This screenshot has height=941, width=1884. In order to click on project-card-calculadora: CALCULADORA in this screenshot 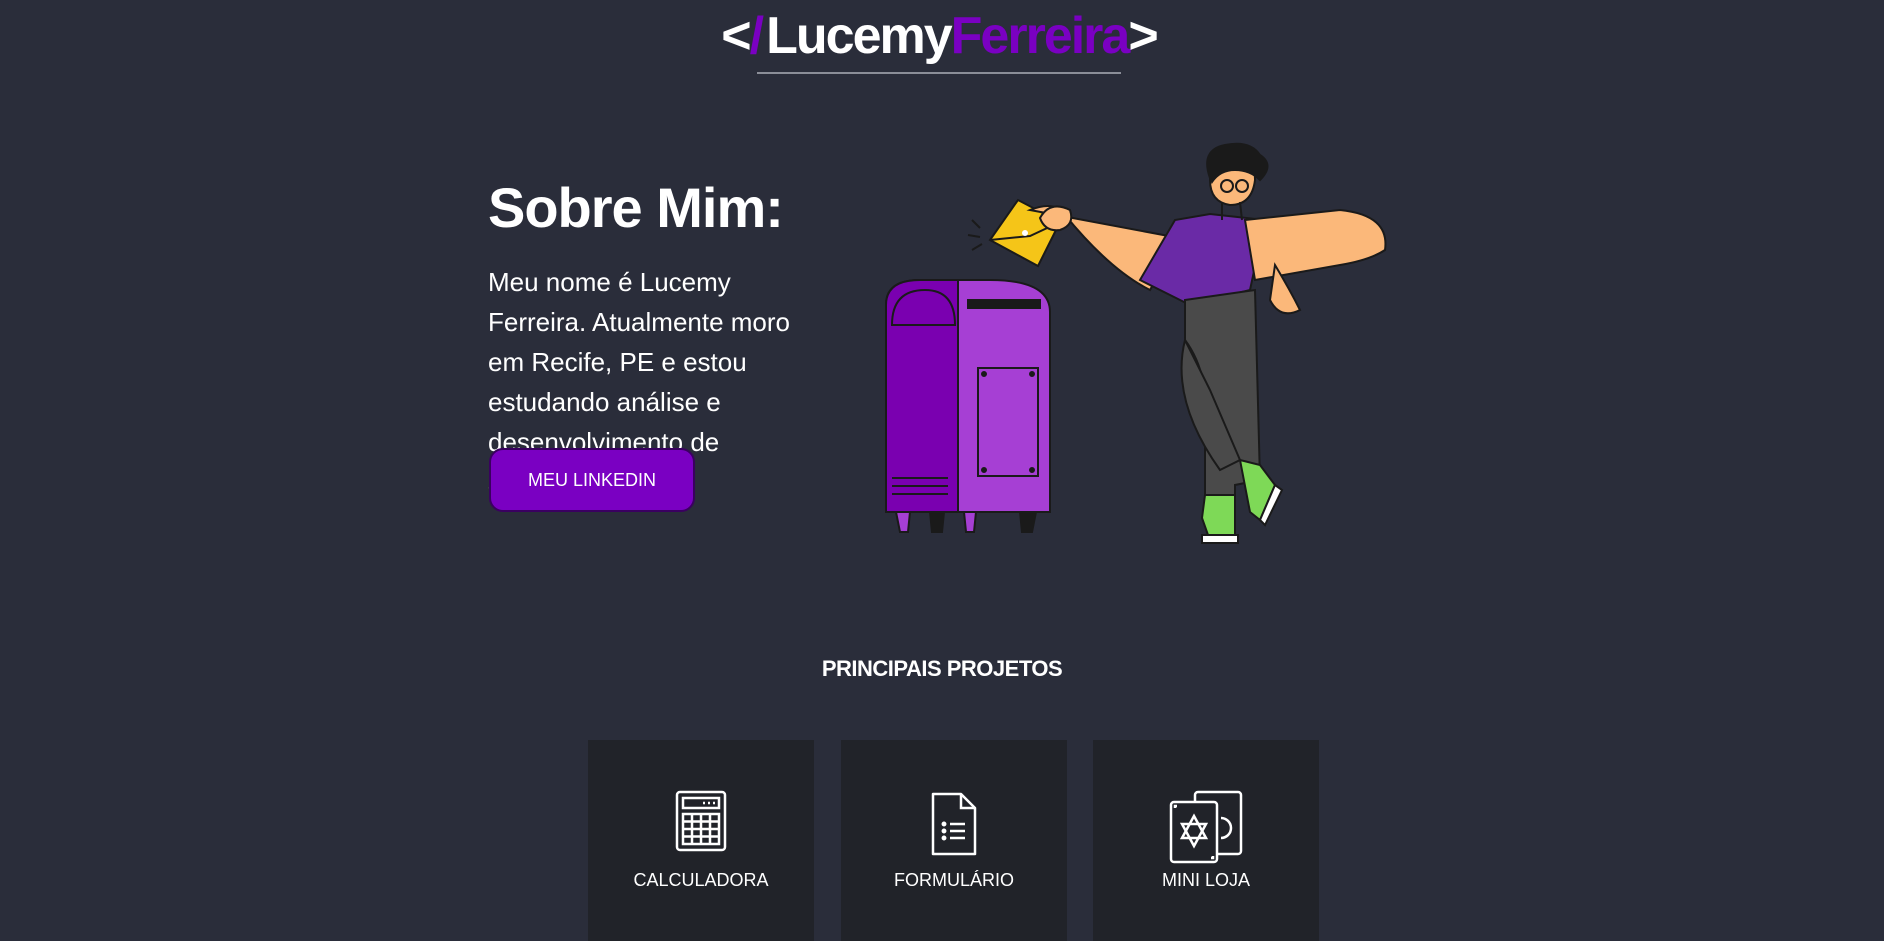, I will do `click(701, 840)`.